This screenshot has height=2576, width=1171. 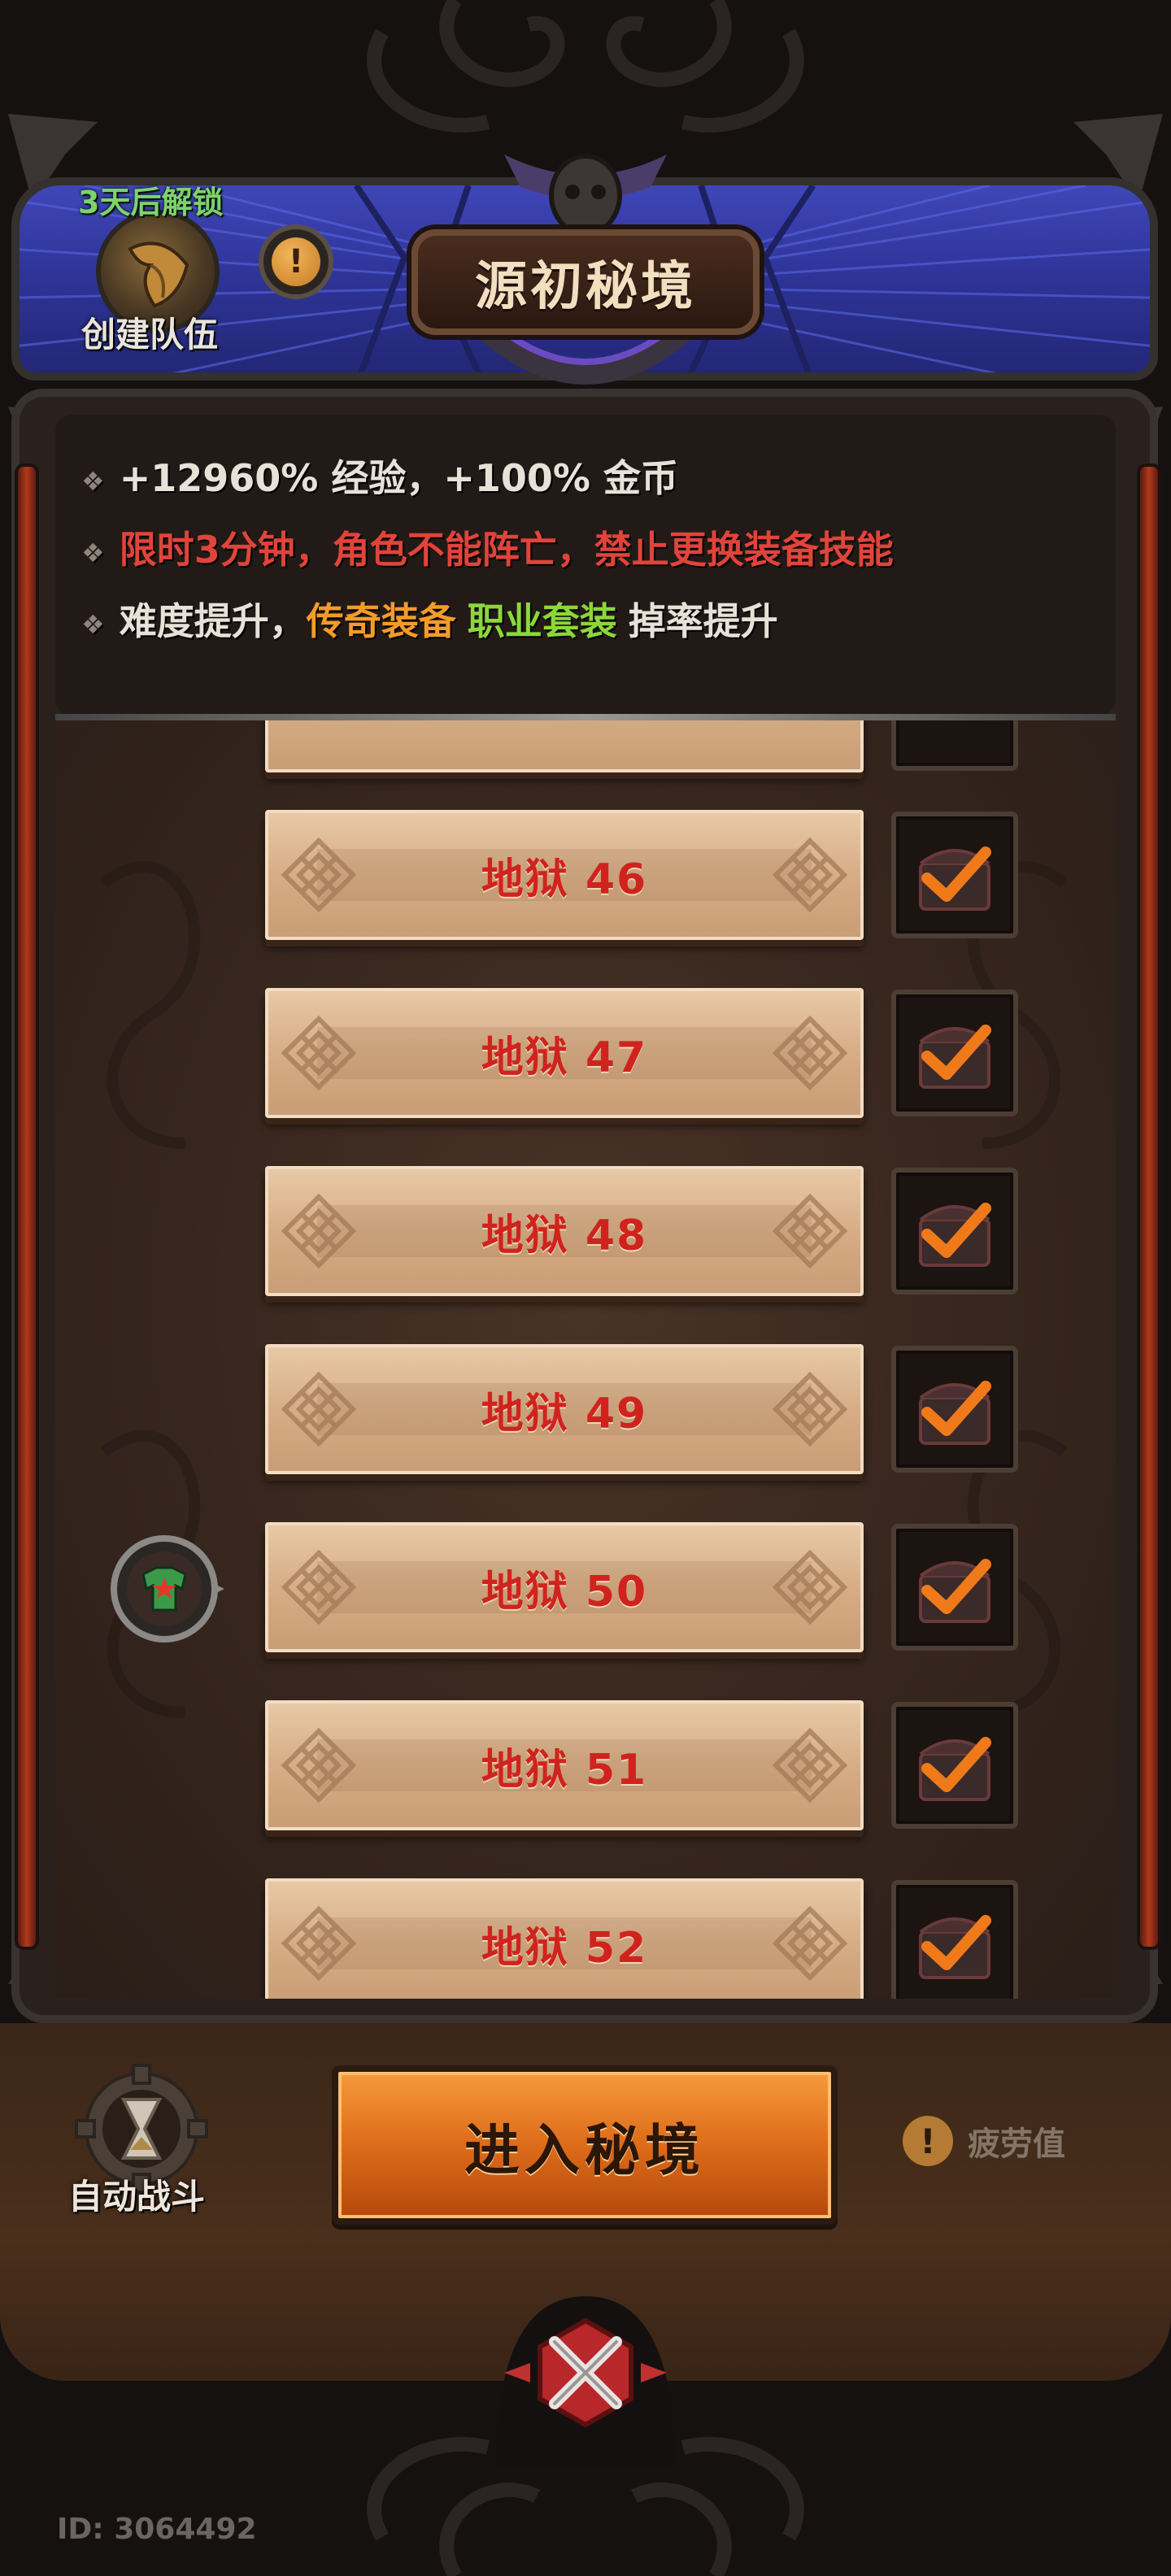 I want to click on current-level-marker, so click(x=167, y=1589).